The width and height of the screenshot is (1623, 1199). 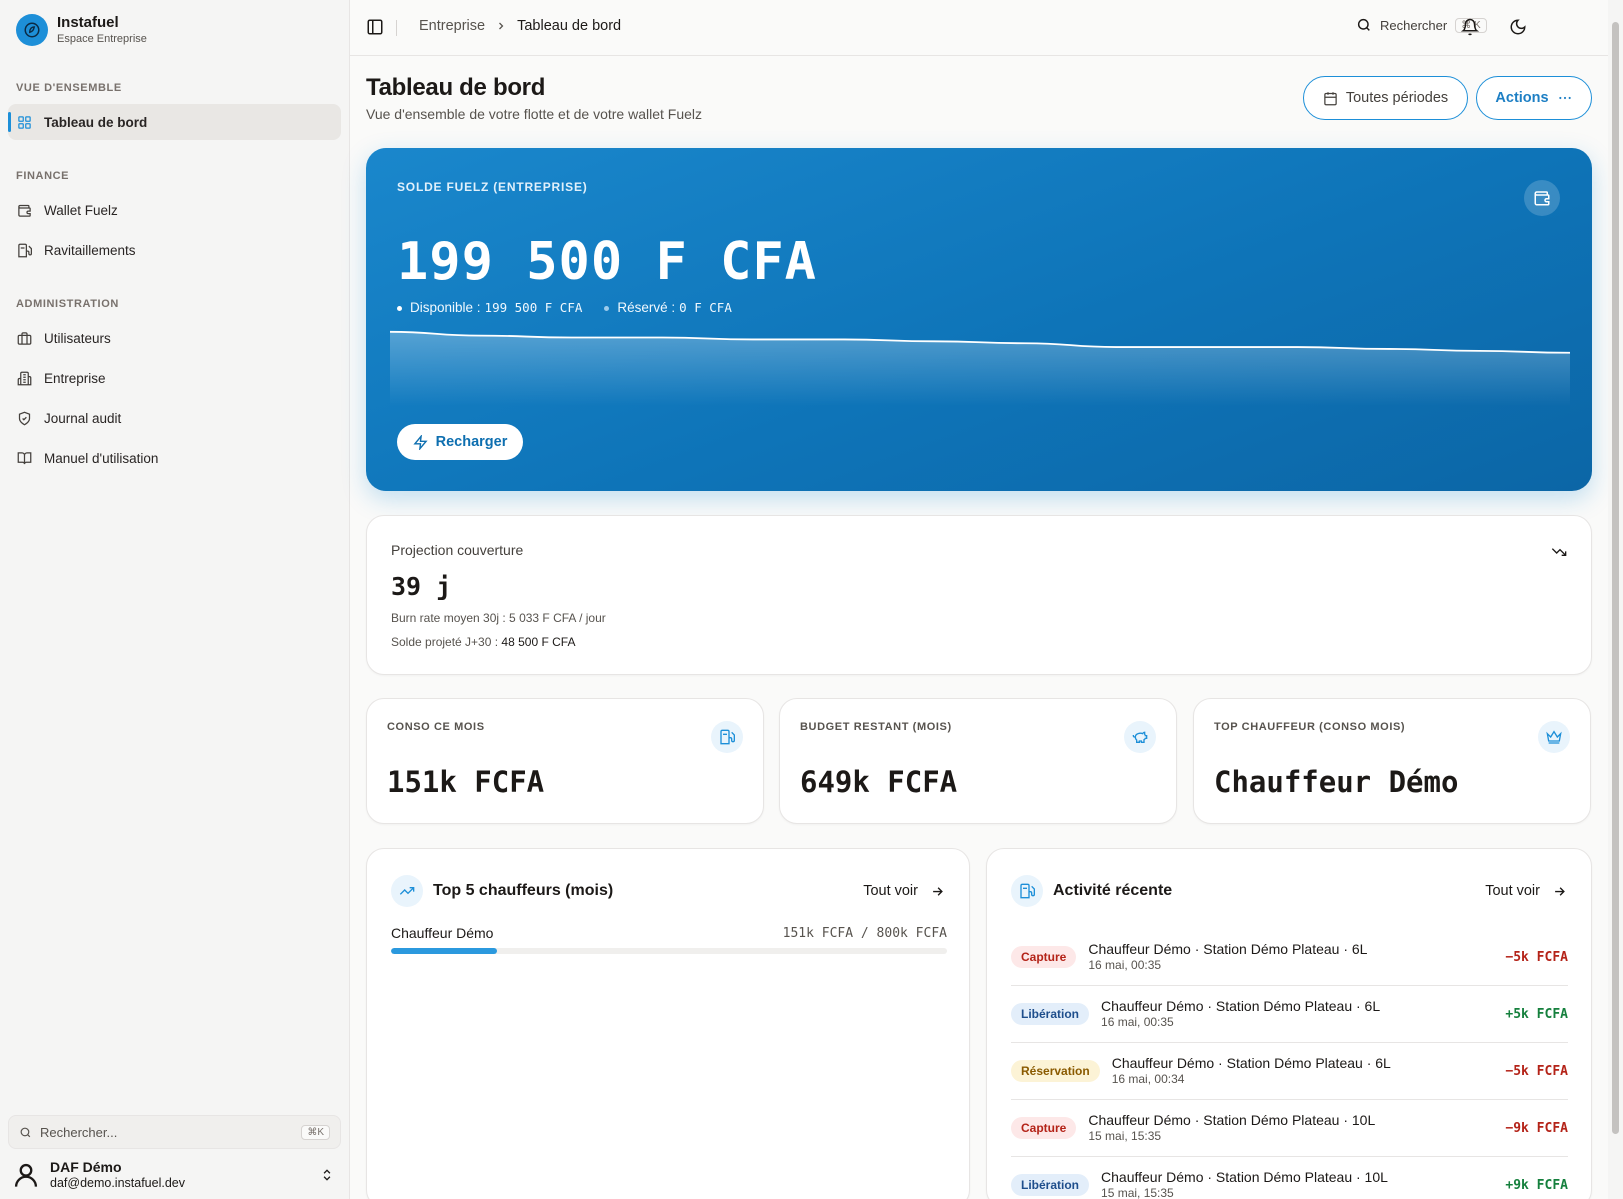 I want to click on breadcrumb-item-company: Entreprise, so click(x=452, y=26).